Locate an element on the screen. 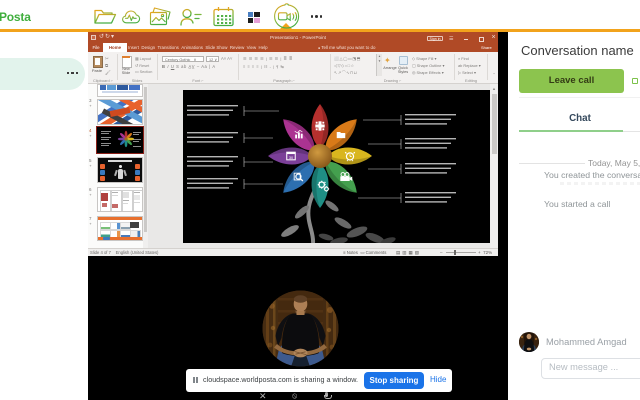 Image resolution: width=640 pixels, height=400 pixels. svg-text: 30 is located at coordinates (291, 158).